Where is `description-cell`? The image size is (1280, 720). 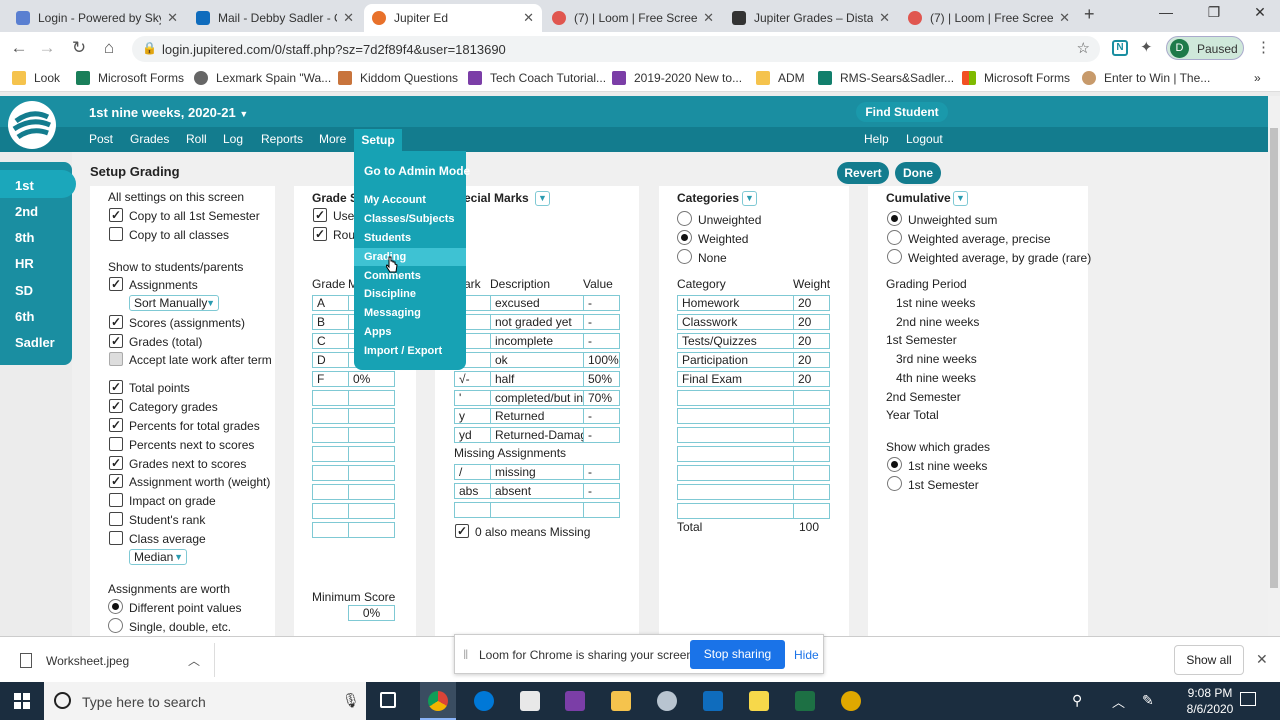 description-cell is located at coordinates (537, 509).